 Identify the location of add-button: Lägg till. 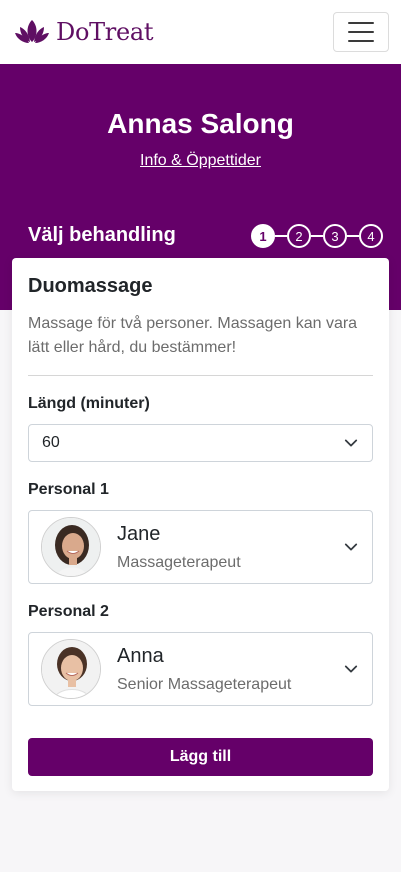
(200, 757).